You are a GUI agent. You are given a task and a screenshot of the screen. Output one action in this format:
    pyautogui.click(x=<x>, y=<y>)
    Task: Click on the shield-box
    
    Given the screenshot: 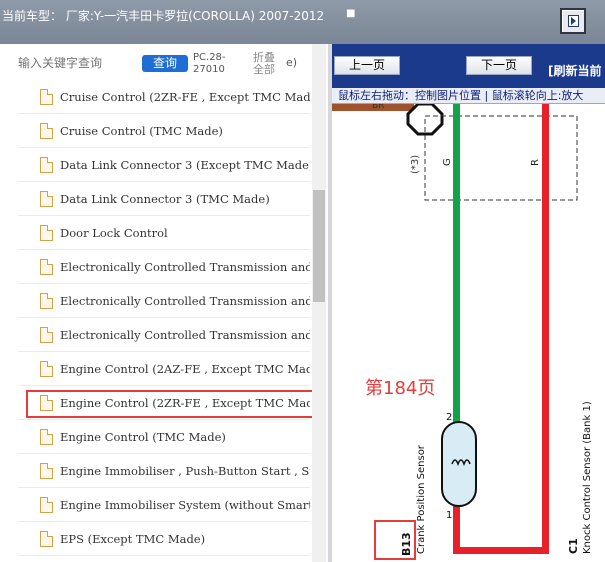 What is the action you would take?
    pyautogui.click(x=501, y=158)
    